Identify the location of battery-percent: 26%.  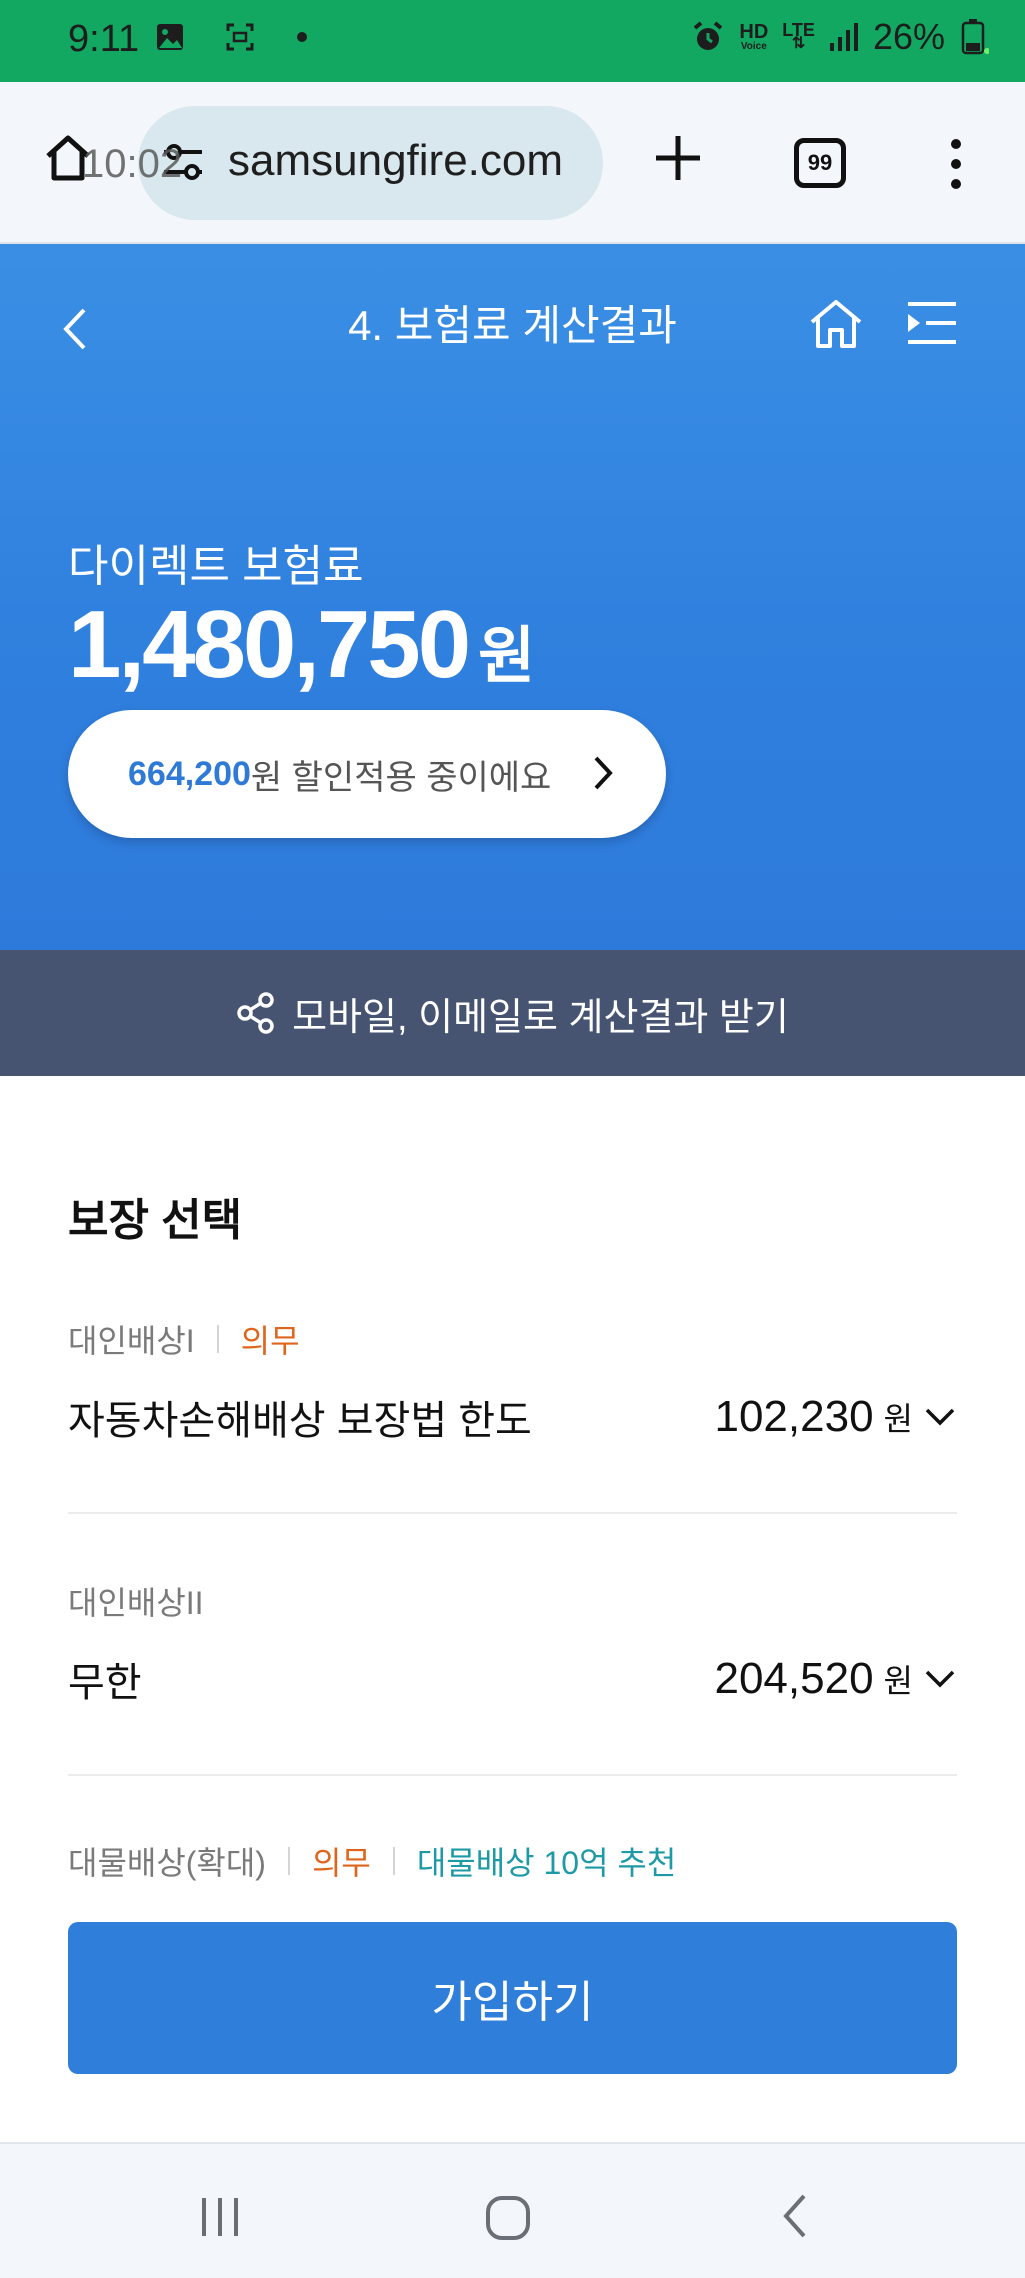
(908, 36).